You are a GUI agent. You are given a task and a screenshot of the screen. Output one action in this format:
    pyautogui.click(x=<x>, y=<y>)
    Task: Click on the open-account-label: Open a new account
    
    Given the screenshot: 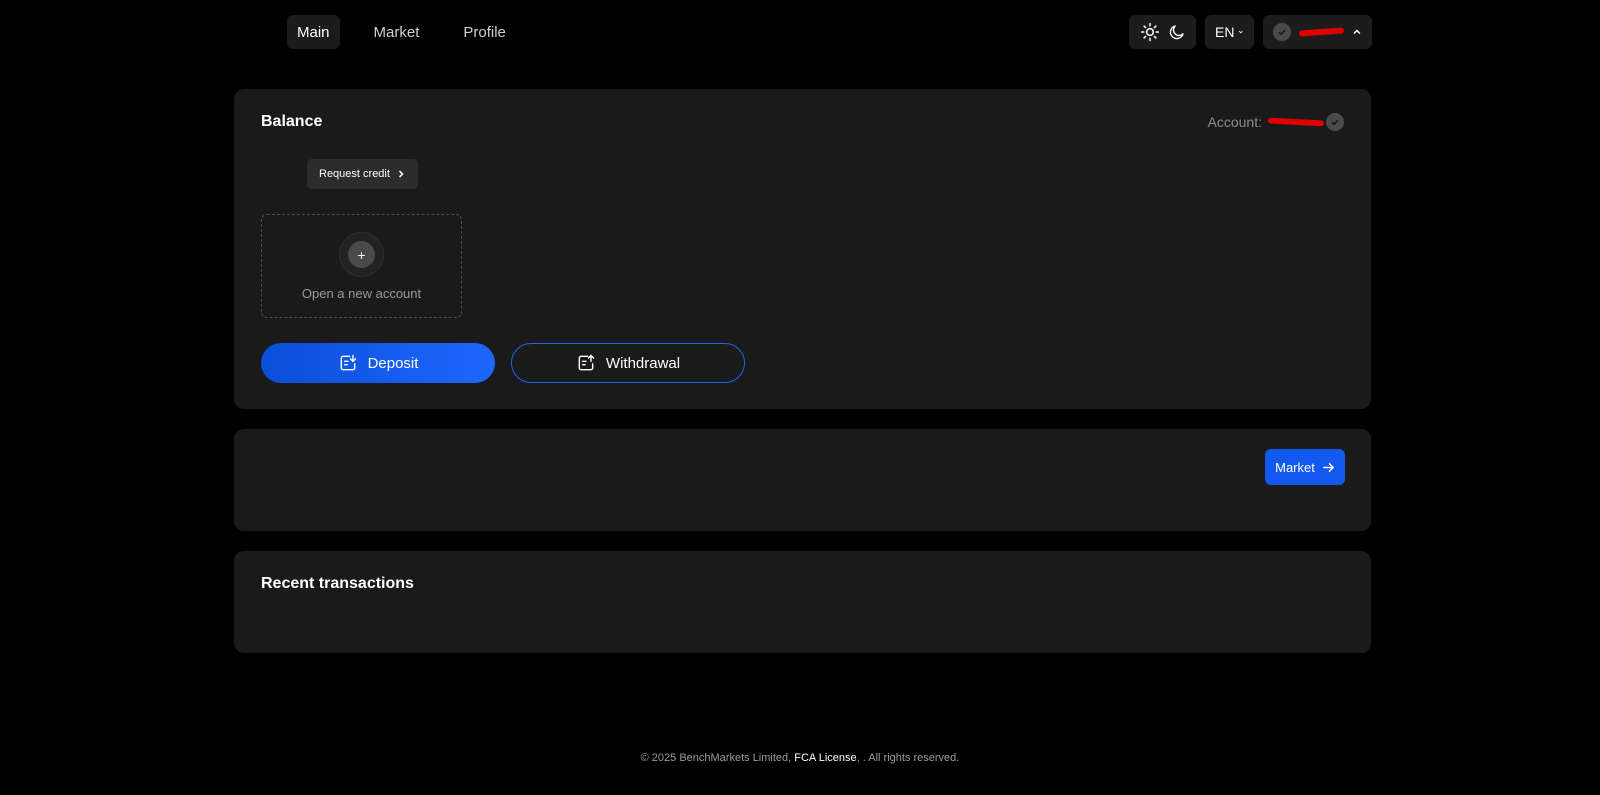 What is the action you would take?
    pyautogui.click(x=361, y=293)
    